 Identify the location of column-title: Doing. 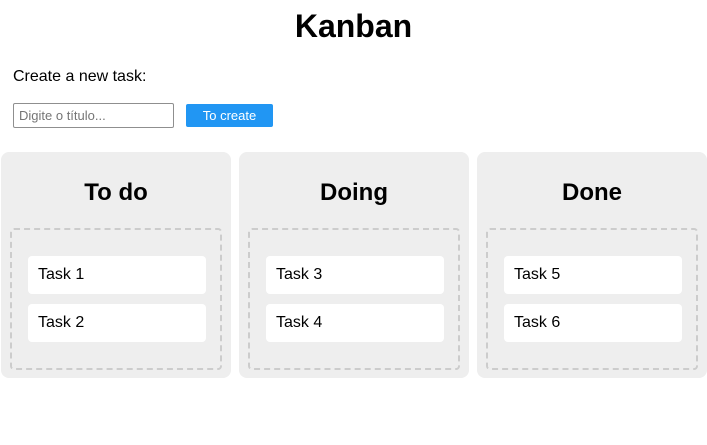
(354, 192).